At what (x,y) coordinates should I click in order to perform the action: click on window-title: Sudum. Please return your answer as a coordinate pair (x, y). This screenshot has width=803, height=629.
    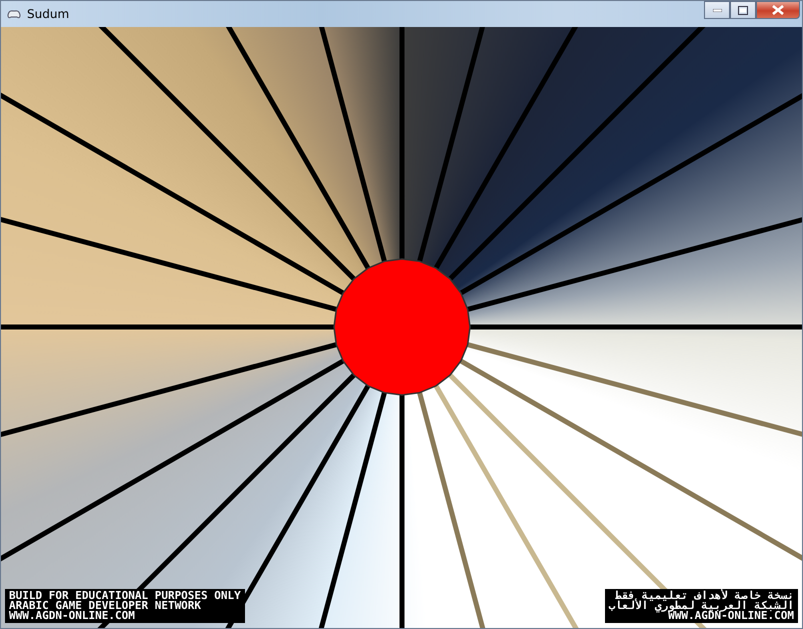
    Looking at the image, I should click on (48, 14).